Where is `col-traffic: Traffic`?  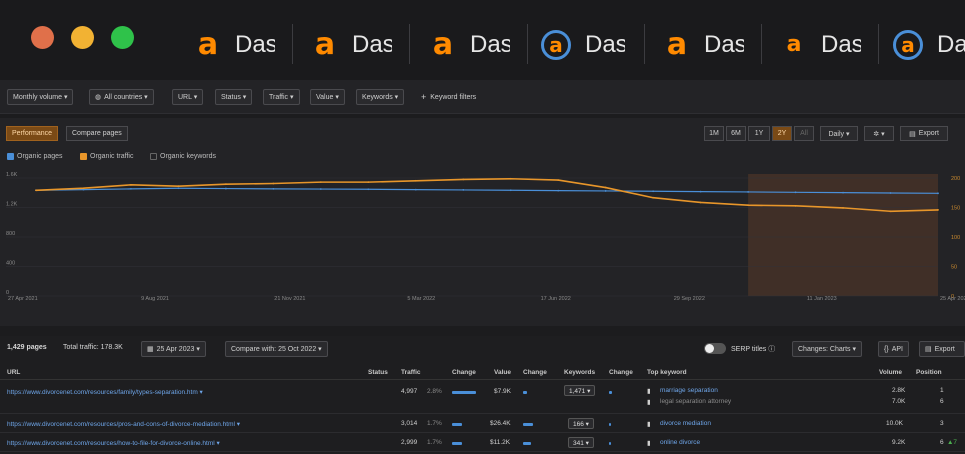 col-traffic: Traffic is located at coordinates (411, 372).